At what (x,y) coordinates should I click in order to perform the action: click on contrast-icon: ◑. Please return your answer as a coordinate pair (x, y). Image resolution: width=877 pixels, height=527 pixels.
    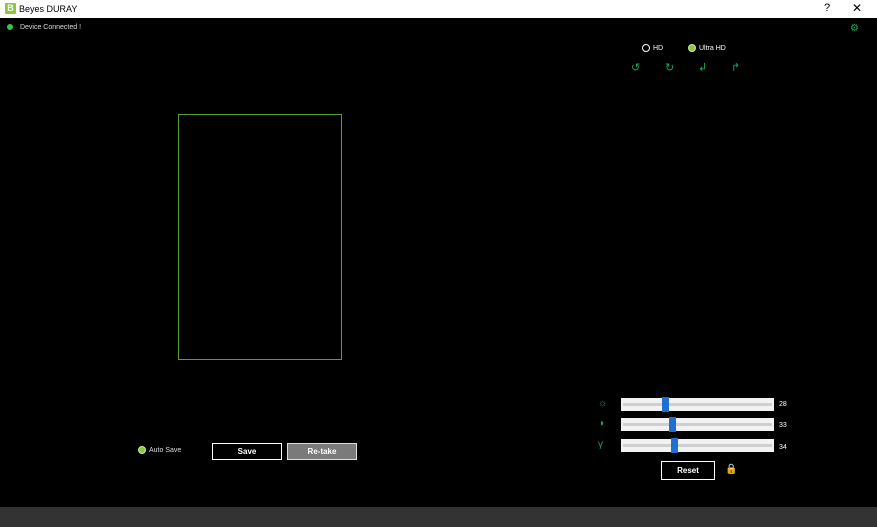
    Looking at the image, I should click on (601, 423).